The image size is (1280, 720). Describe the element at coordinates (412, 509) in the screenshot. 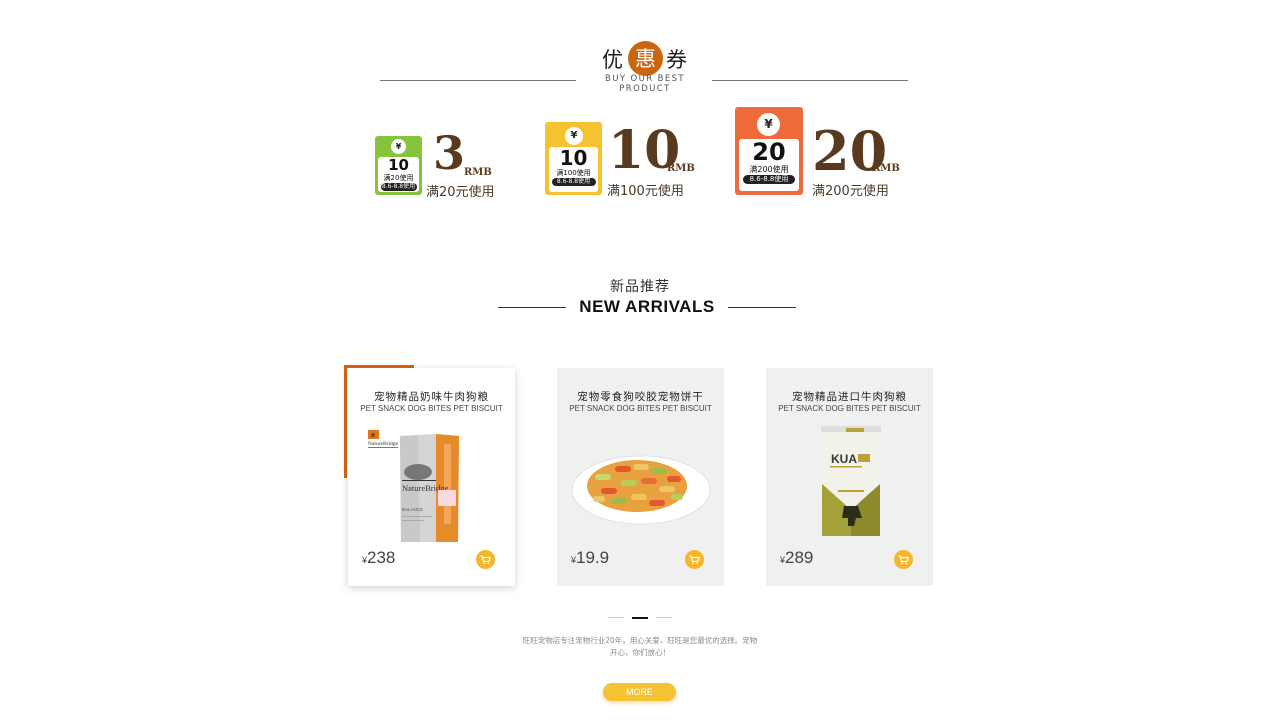

I see `product-variant: BALANCE` at that location.